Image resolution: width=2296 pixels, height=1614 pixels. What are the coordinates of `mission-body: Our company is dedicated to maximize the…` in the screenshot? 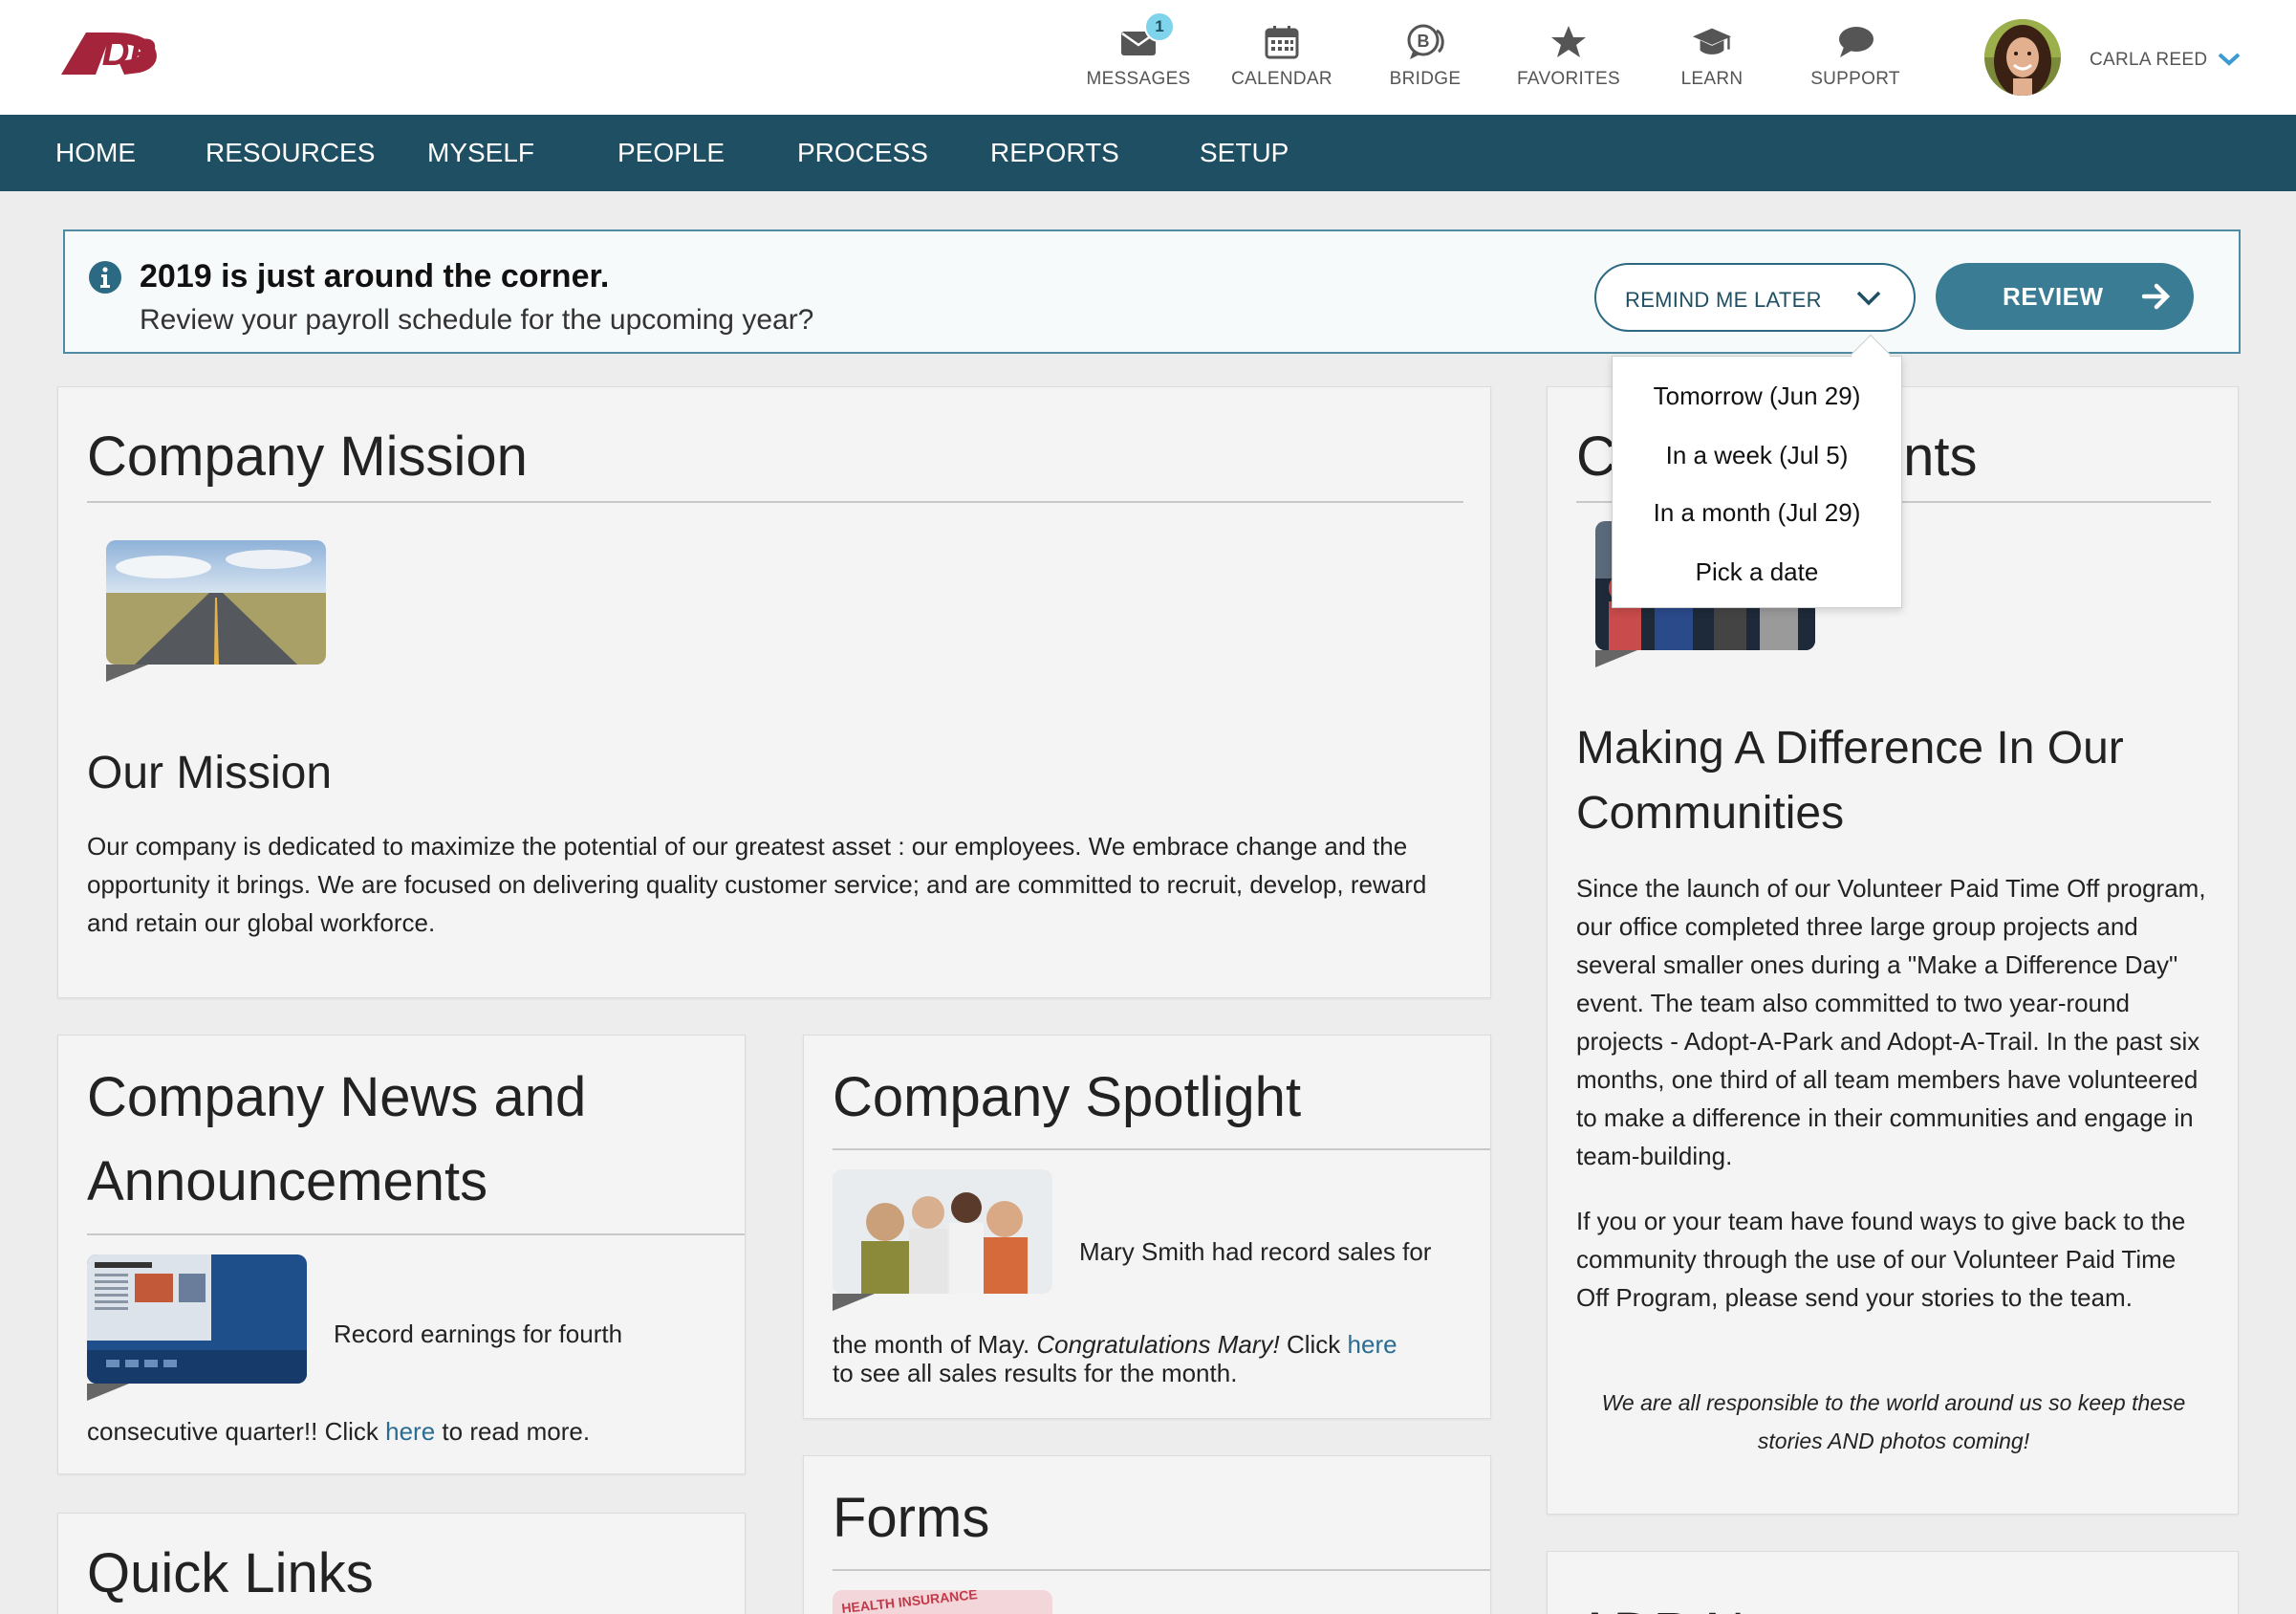 It's located at (757, 884).